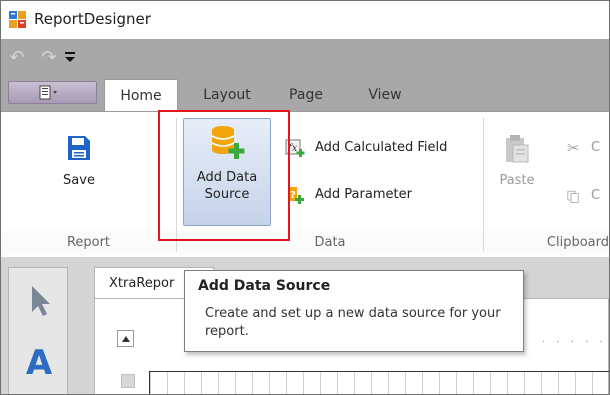  Describe the element at coordinates (264, 286) in the screenshot. I see `tooltip-title: Add Data Source` at that location.